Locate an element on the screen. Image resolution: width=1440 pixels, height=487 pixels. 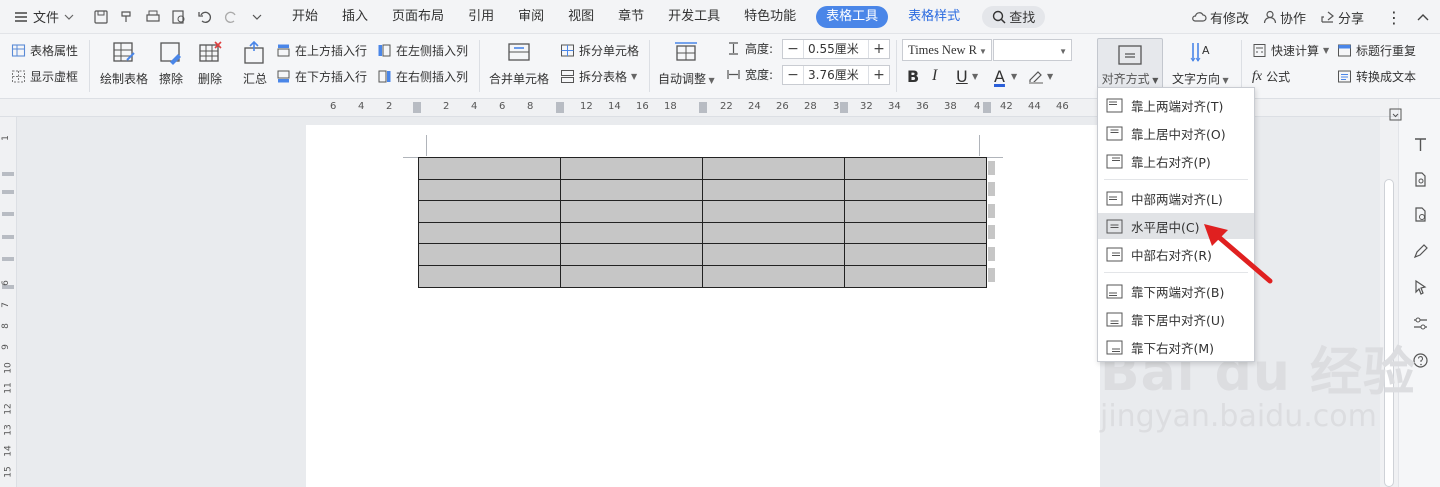
split-table-button: 拆分表格 ▼ is located at coordinates (598, 76).